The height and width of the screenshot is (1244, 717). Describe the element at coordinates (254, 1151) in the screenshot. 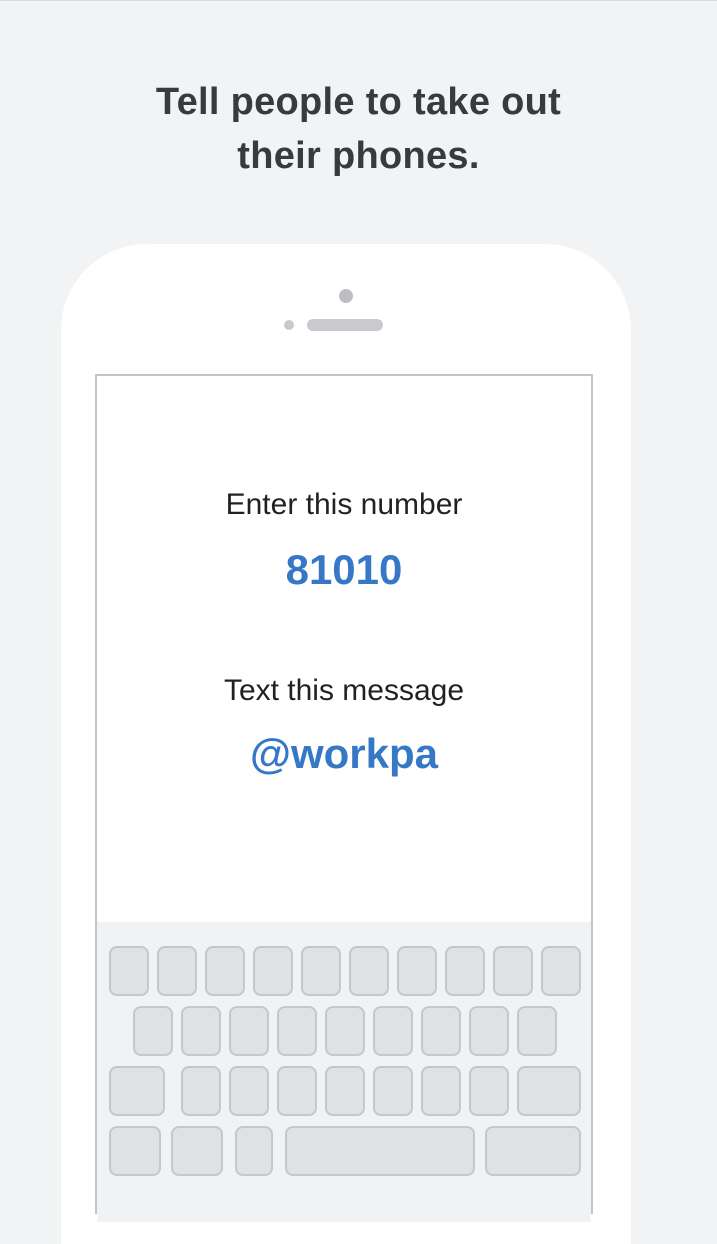

I see `keyboard-mic-key` at that location.